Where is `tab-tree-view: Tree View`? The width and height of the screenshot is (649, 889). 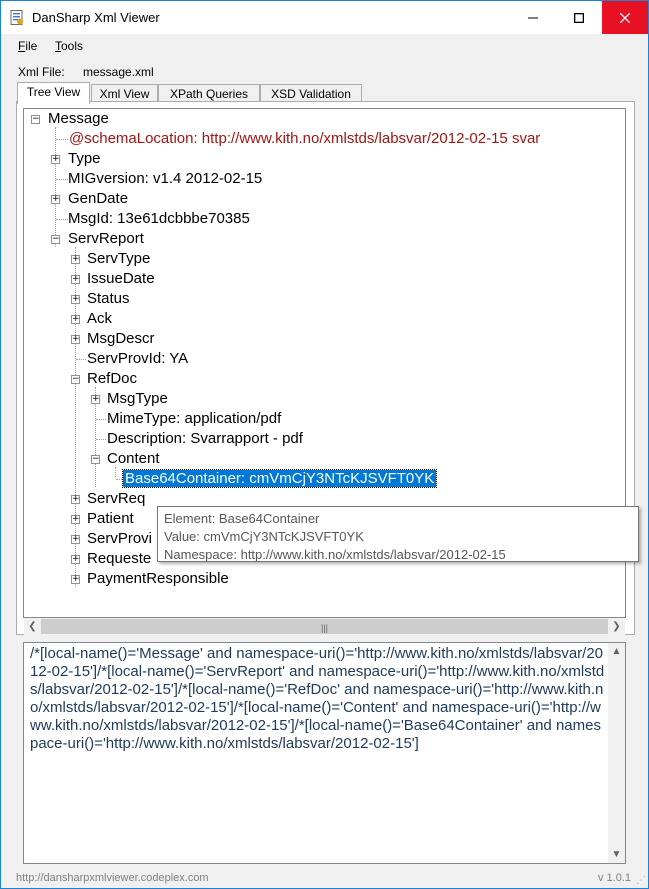
tab-tree-view: Tree View is located at coordinates (53, 93).